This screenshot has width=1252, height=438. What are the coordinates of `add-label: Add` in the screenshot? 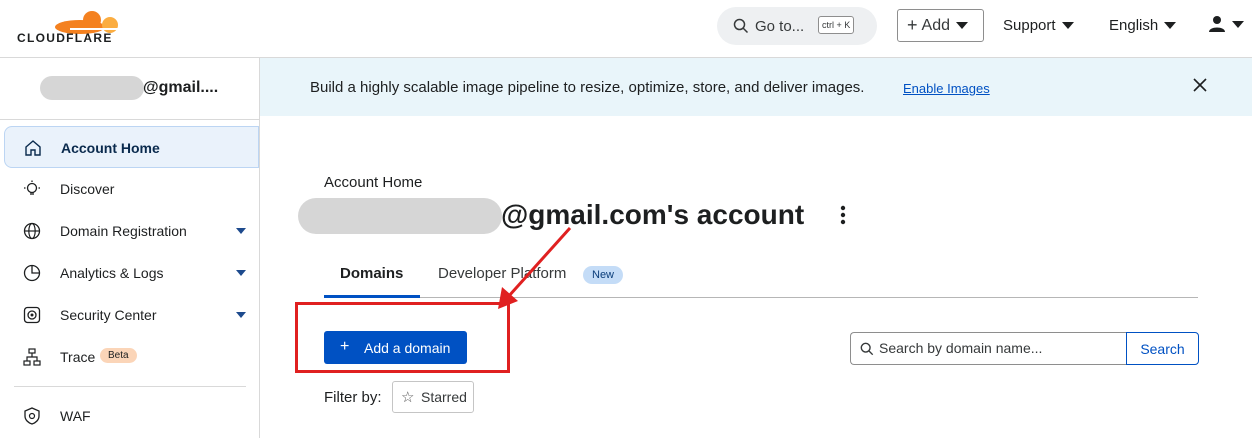 It's located at (935, 25).